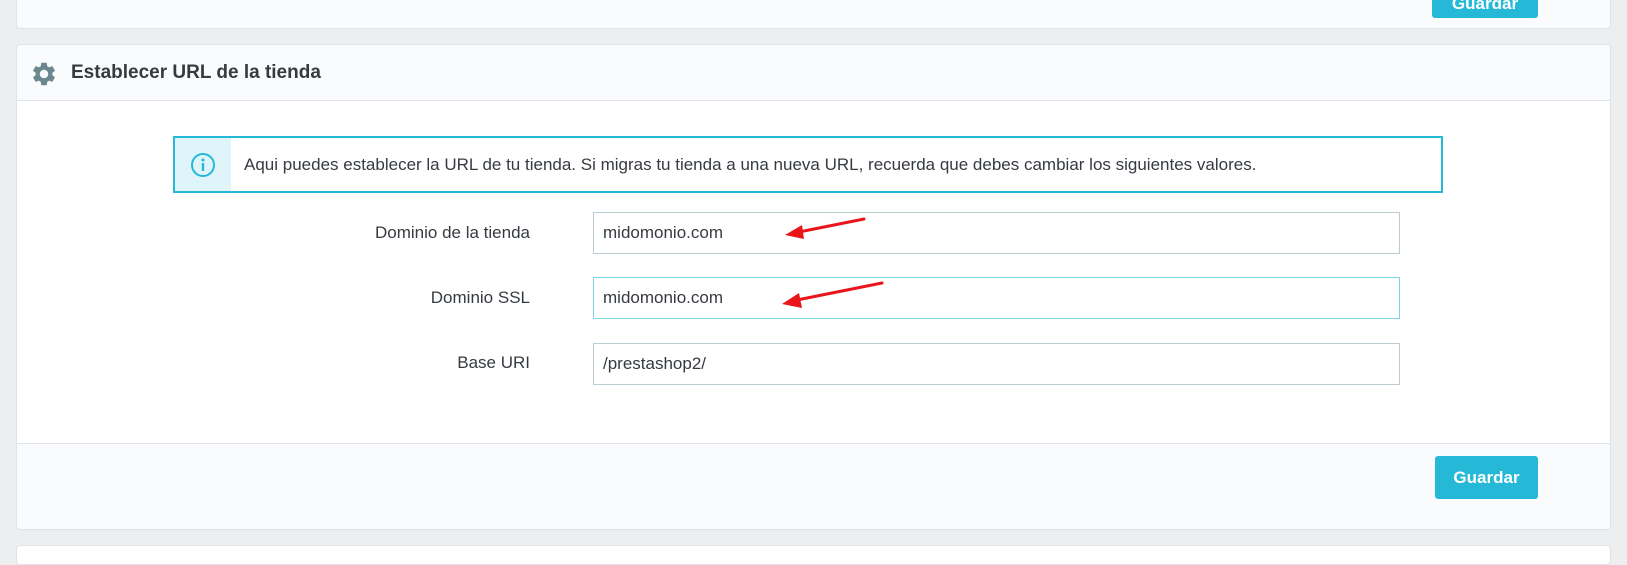 The width and height of the screenshot is (1627, 565). Describe the element at coordinates (1485, 9) in the screenshot. I see `previous-save-button: Guardar` at that location.